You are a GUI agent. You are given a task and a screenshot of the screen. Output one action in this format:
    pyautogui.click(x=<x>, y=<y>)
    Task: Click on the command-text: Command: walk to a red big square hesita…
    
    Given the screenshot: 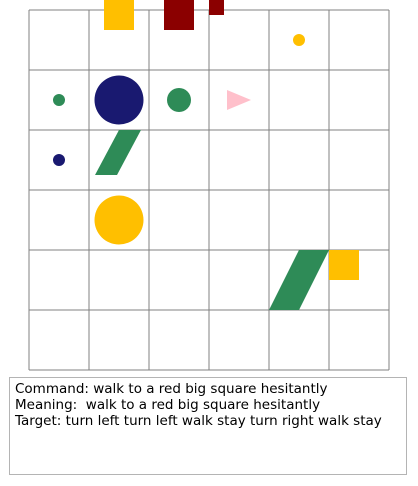 What is the action you would take?
    pyautogui.click(x=171, y=389)
    